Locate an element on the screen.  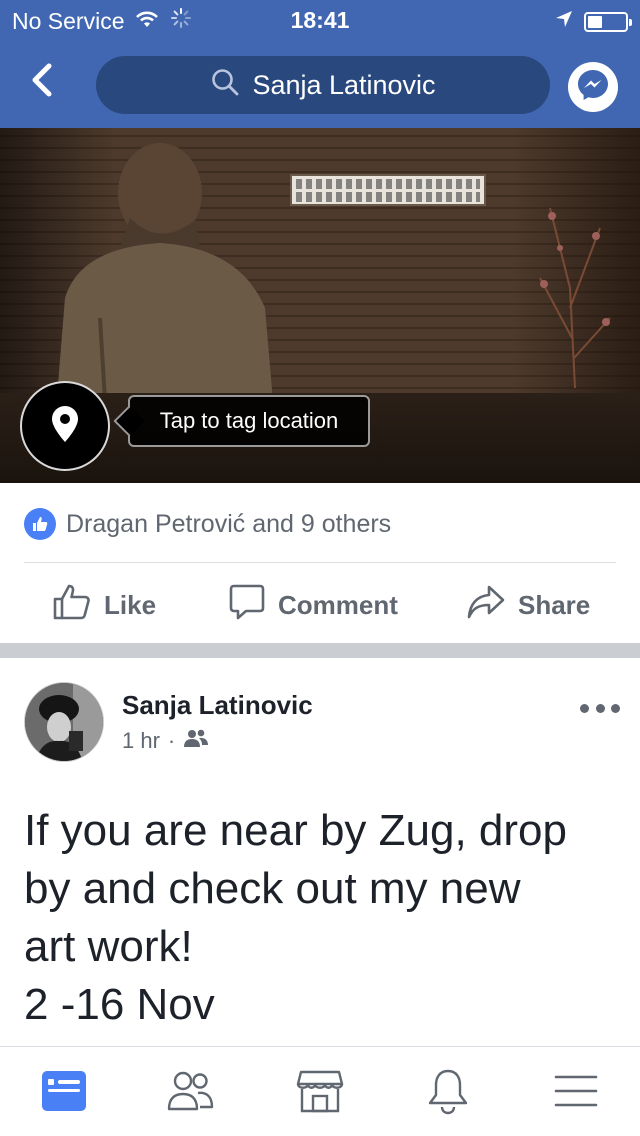
tab-bar is located at coordinates (320, 1091).